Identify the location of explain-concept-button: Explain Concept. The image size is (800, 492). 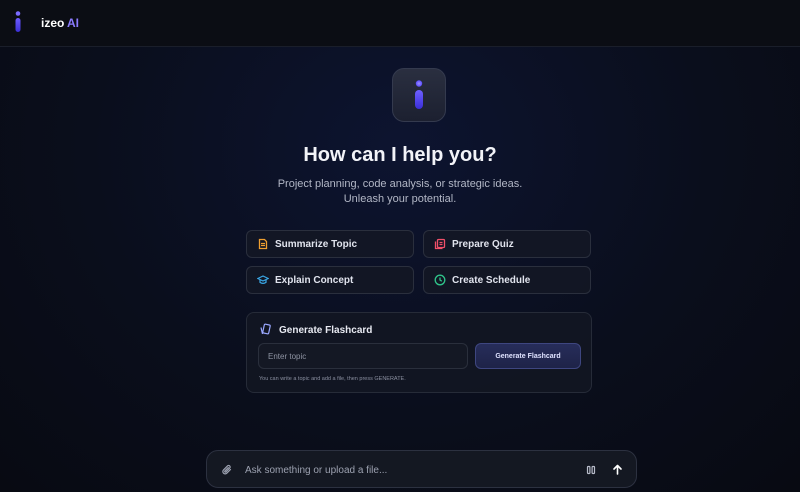
(330, 280).